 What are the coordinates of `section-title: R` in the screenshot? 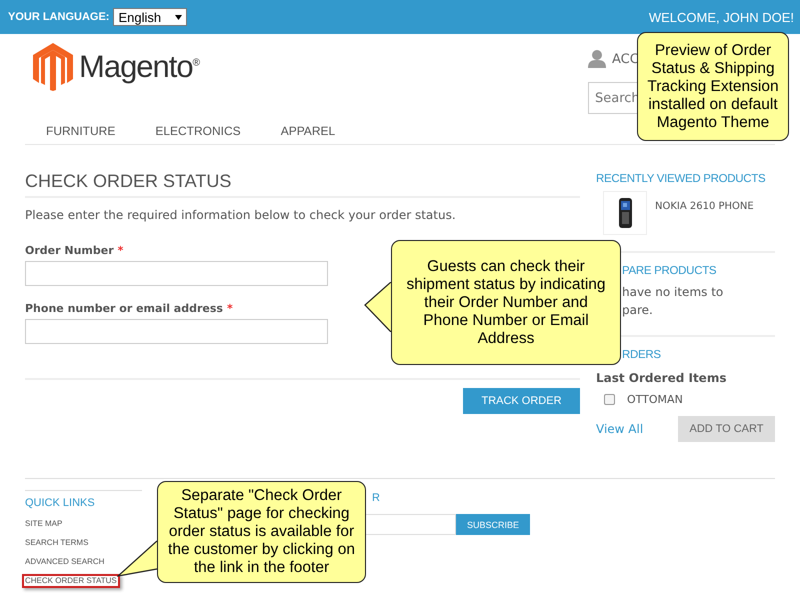 It's located at (376, 498).